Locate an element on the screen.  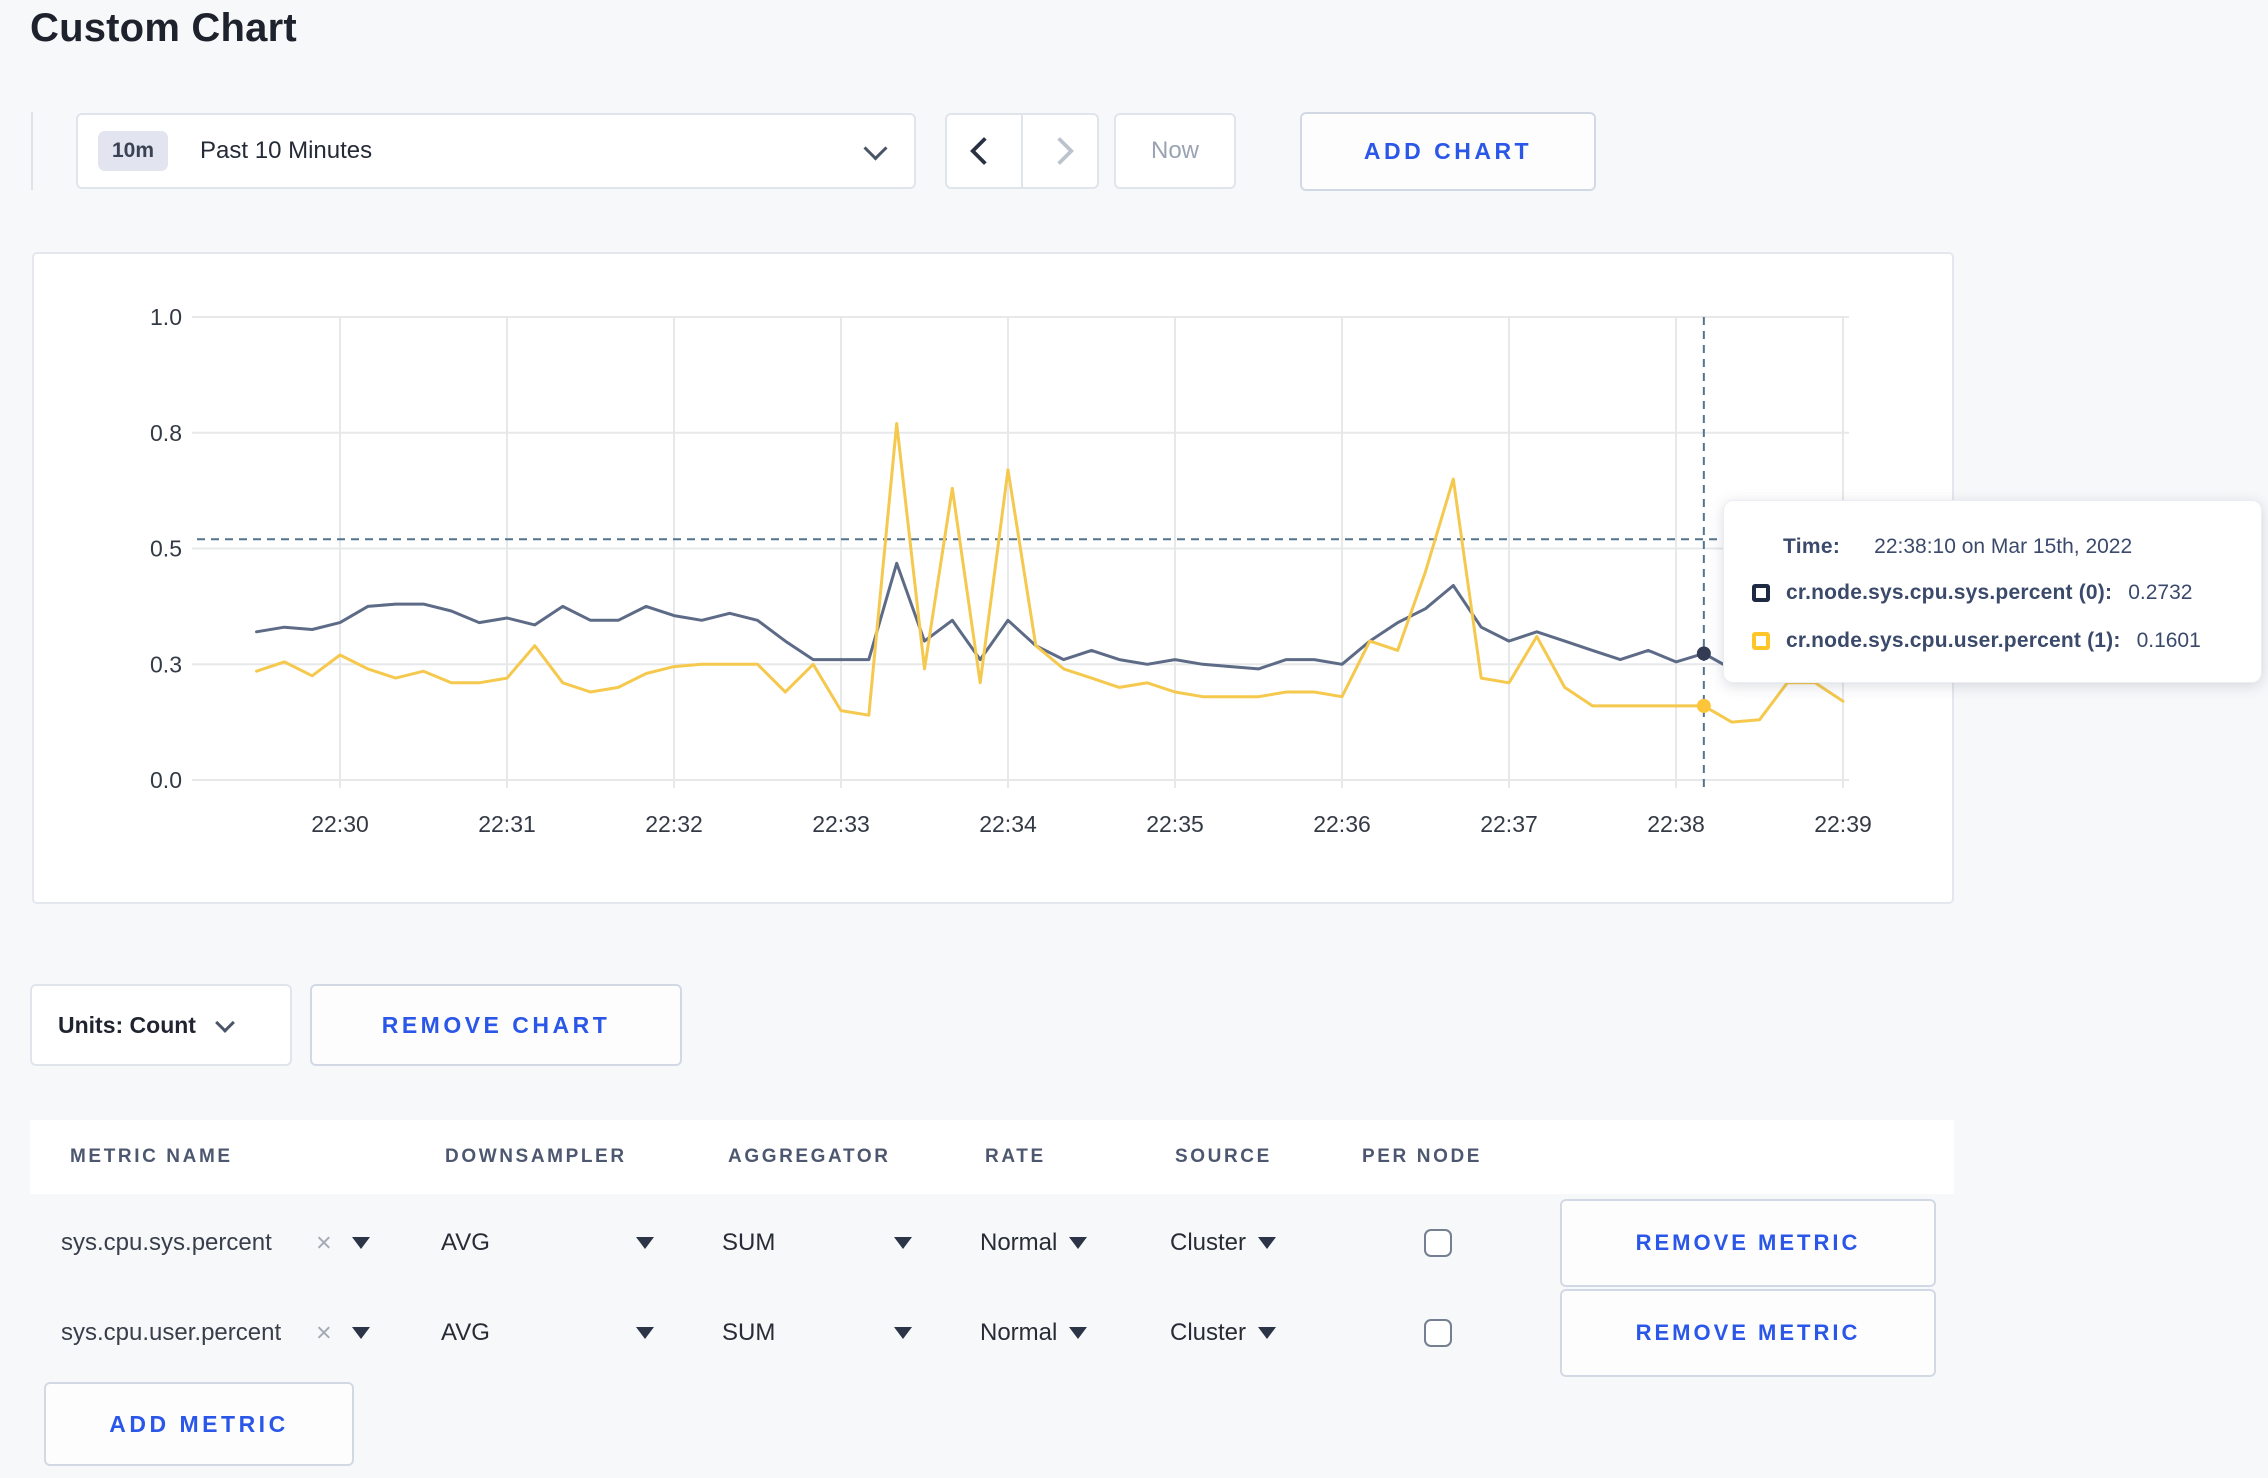
tooltip-series-value: 0.2732 is located at coordinates (2160, 592).